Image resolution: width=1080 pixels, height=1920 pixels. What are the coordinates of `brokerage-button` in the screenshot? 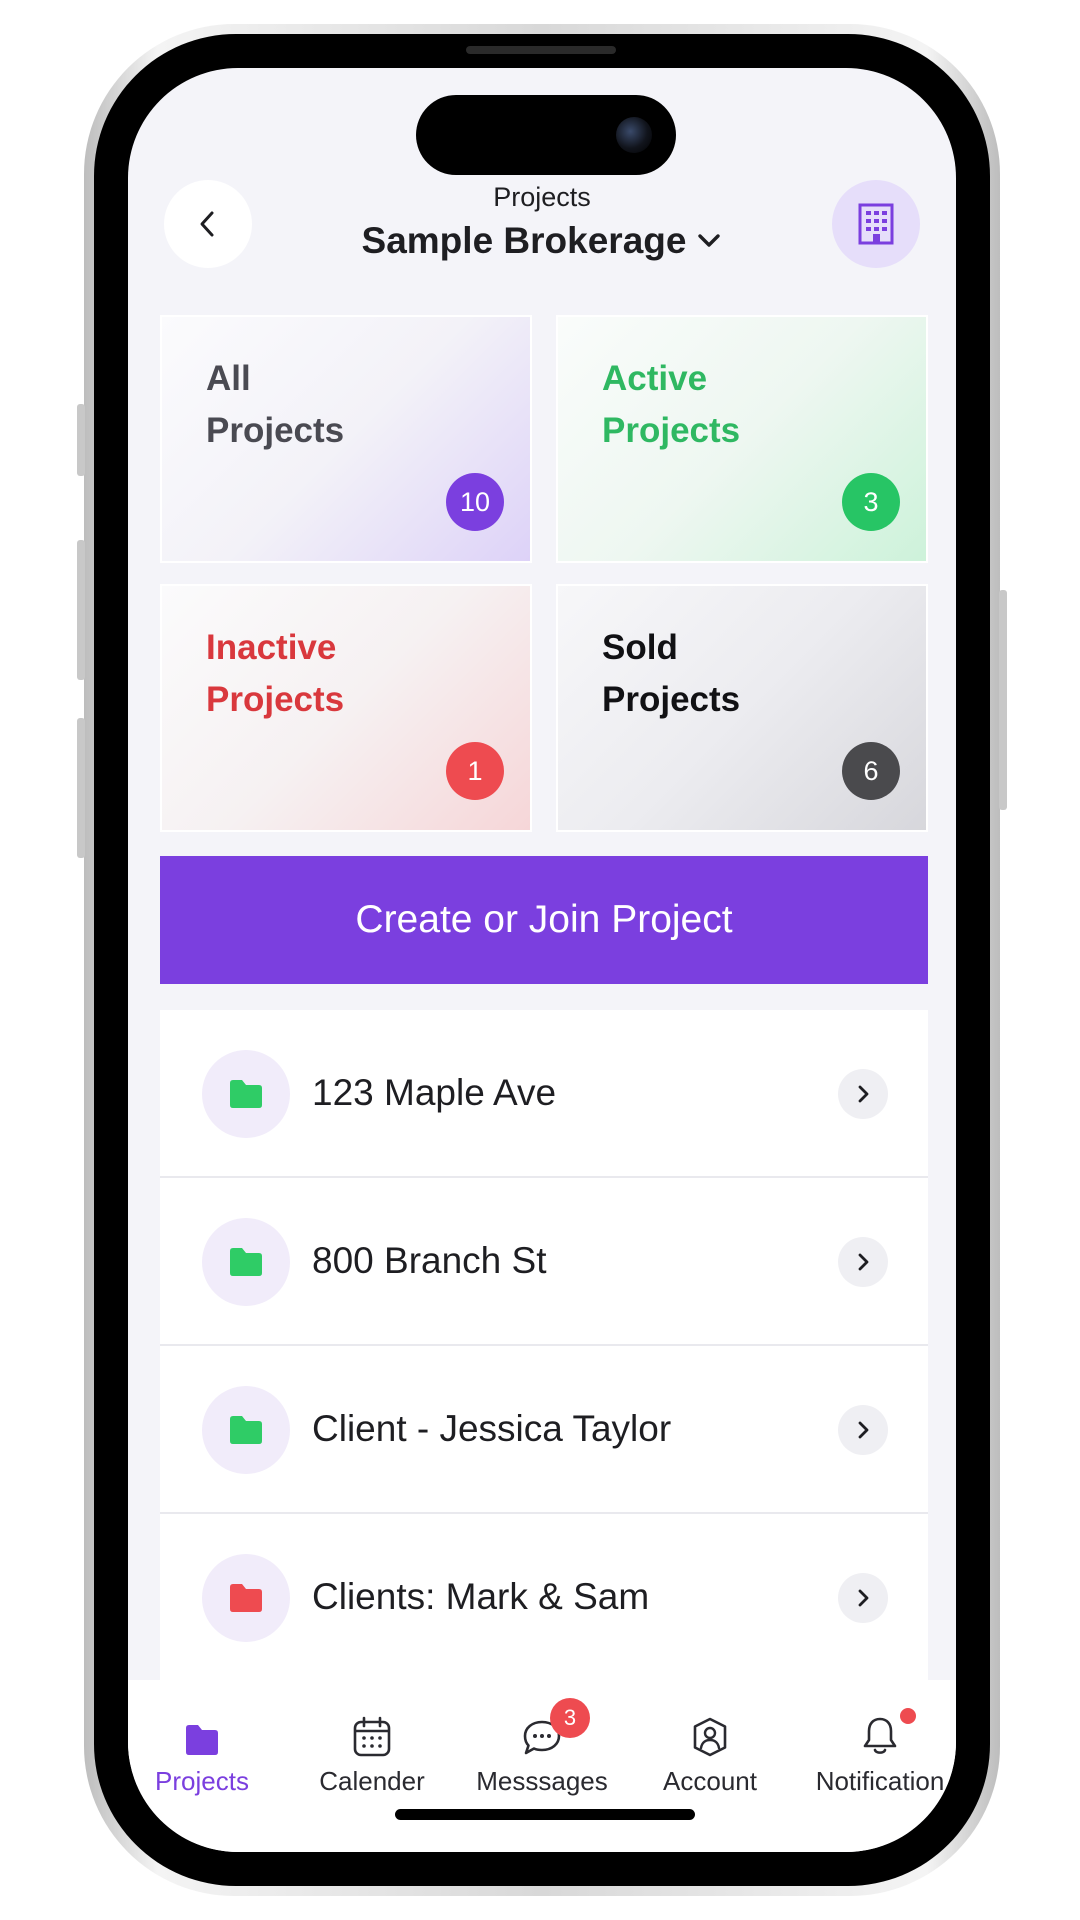 It's located at (876, 224).